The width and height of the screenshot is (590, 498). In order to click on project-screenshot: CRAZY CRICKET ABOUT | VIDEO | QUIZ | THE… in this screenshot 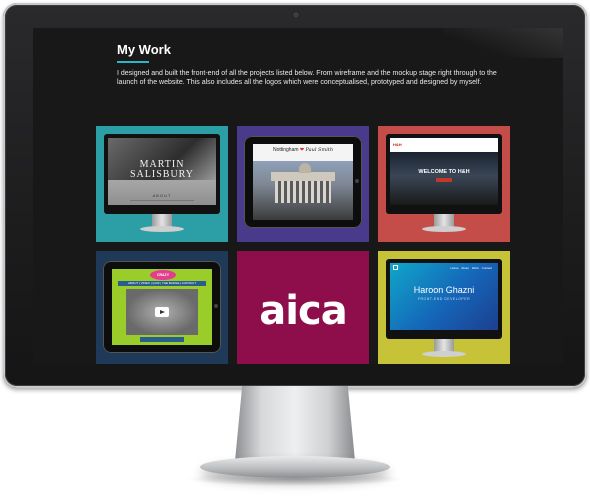, I will do `click(162, 307)`.